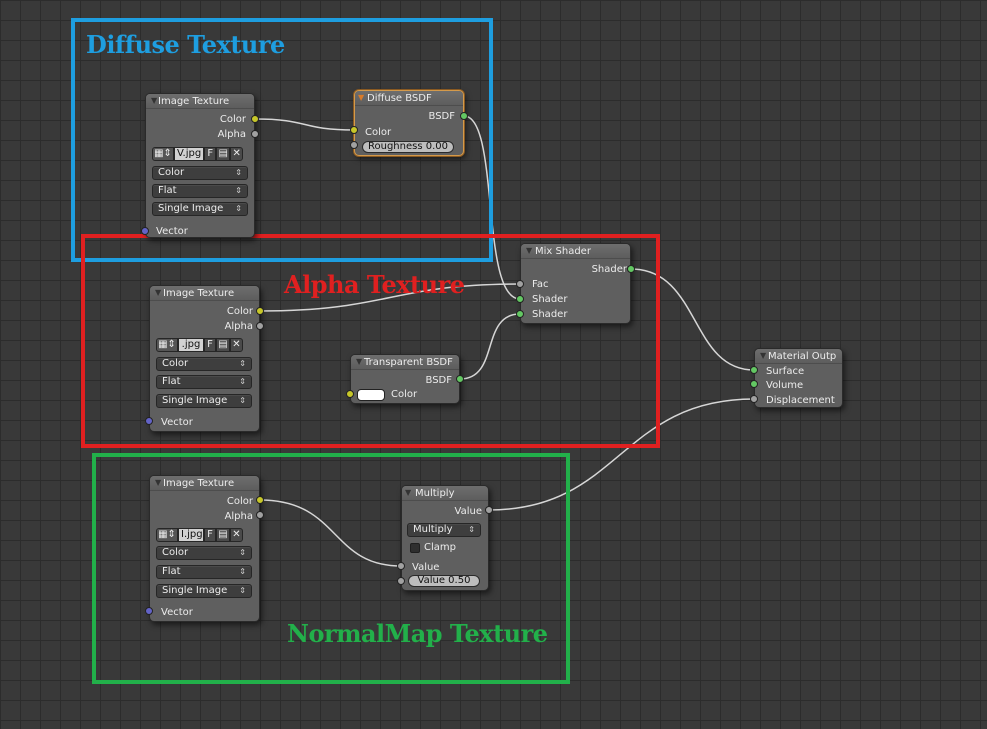  Describe the element at coordinates (550, 299) in the screenshot. I see `input-shader-1-label: Shader` at that location.